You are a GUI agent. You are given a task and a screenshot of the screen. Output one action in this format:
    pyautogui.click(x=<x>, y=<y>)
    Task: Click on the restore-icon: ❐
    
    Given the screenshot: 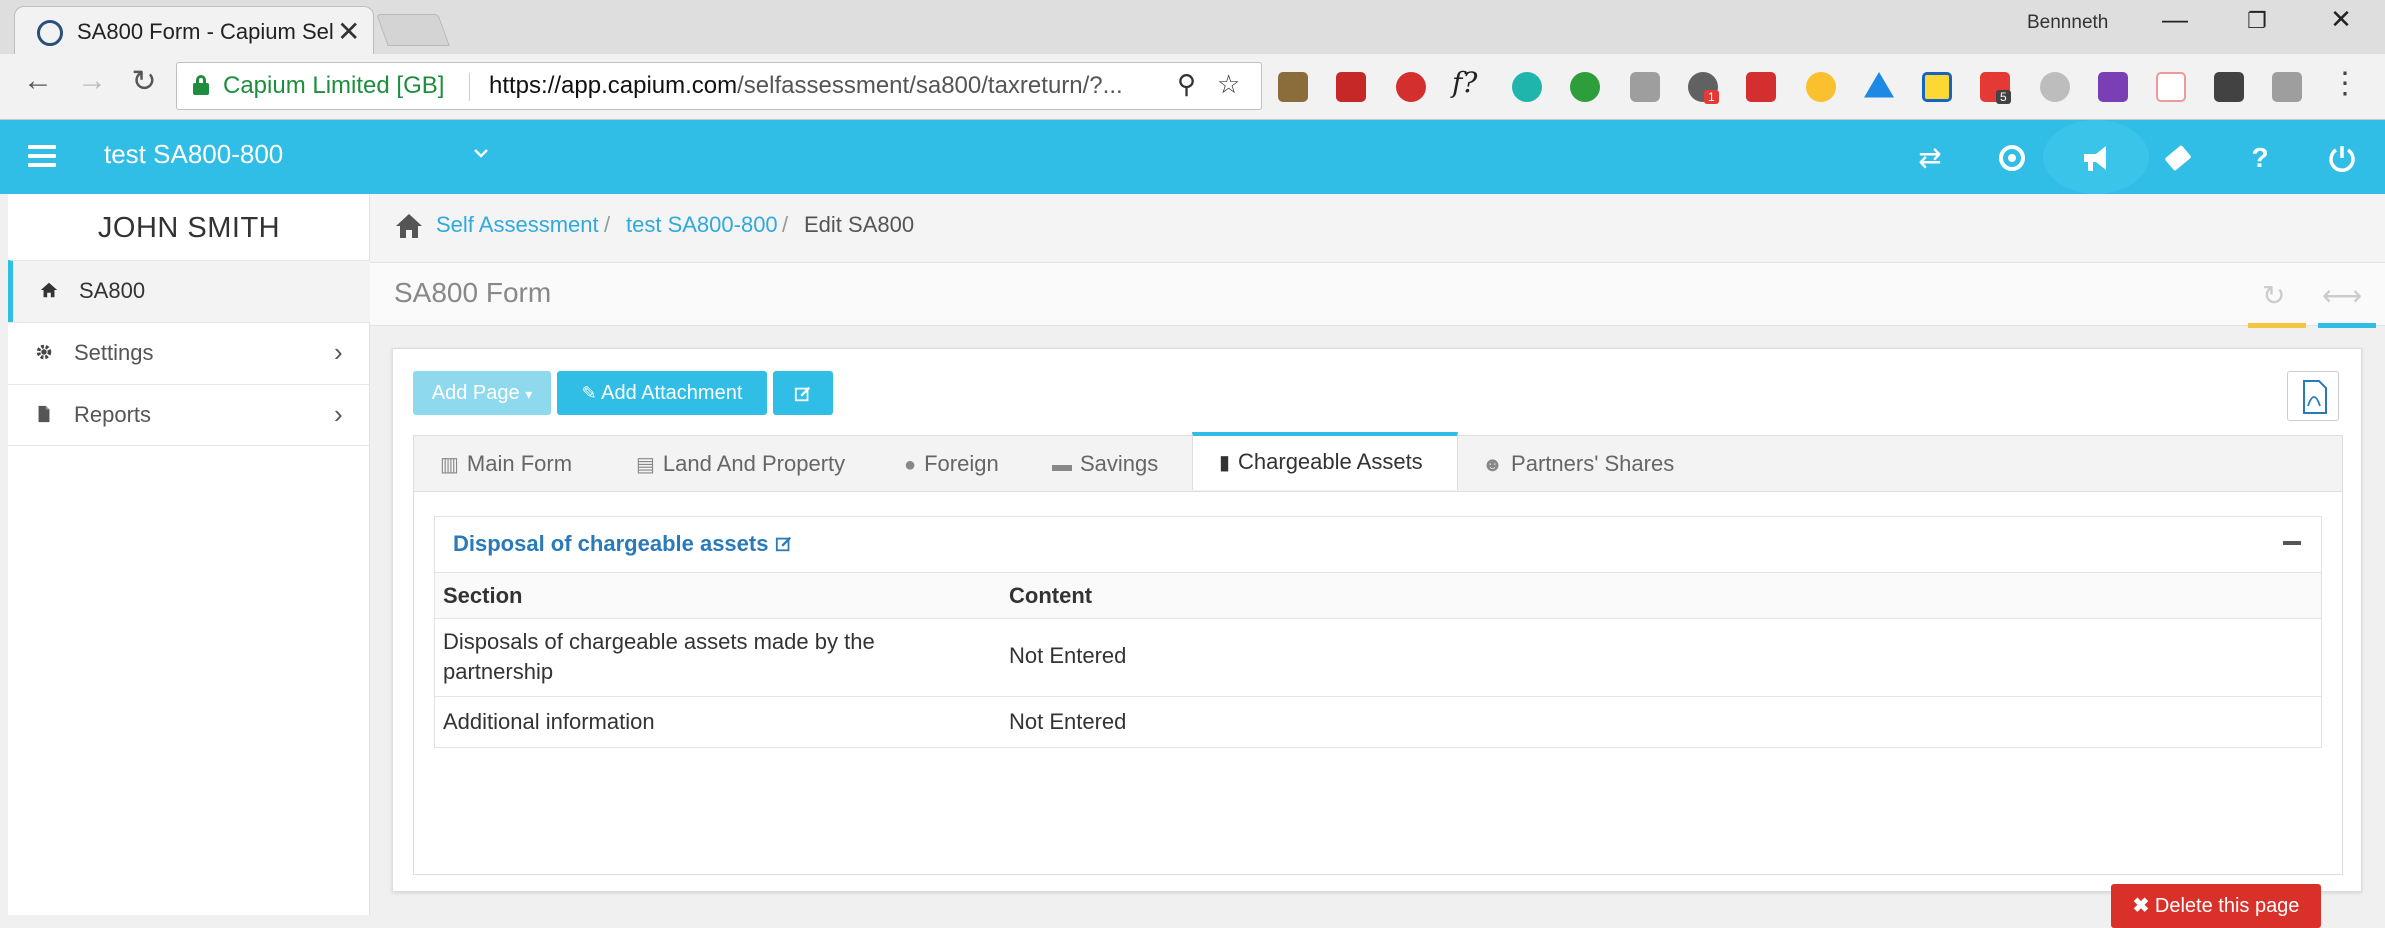 What is the action you would take?
    pyautogui.click(x=2257, y=21)
    